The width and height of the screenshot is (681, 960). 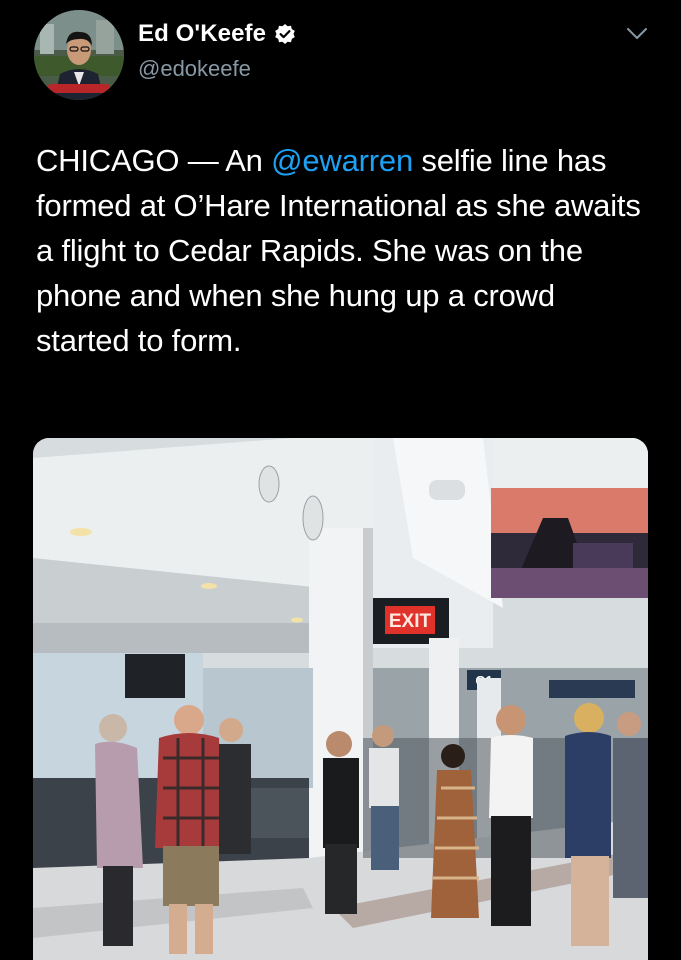 I want to click on chevron-down-icon, so click(x=637, y=34).